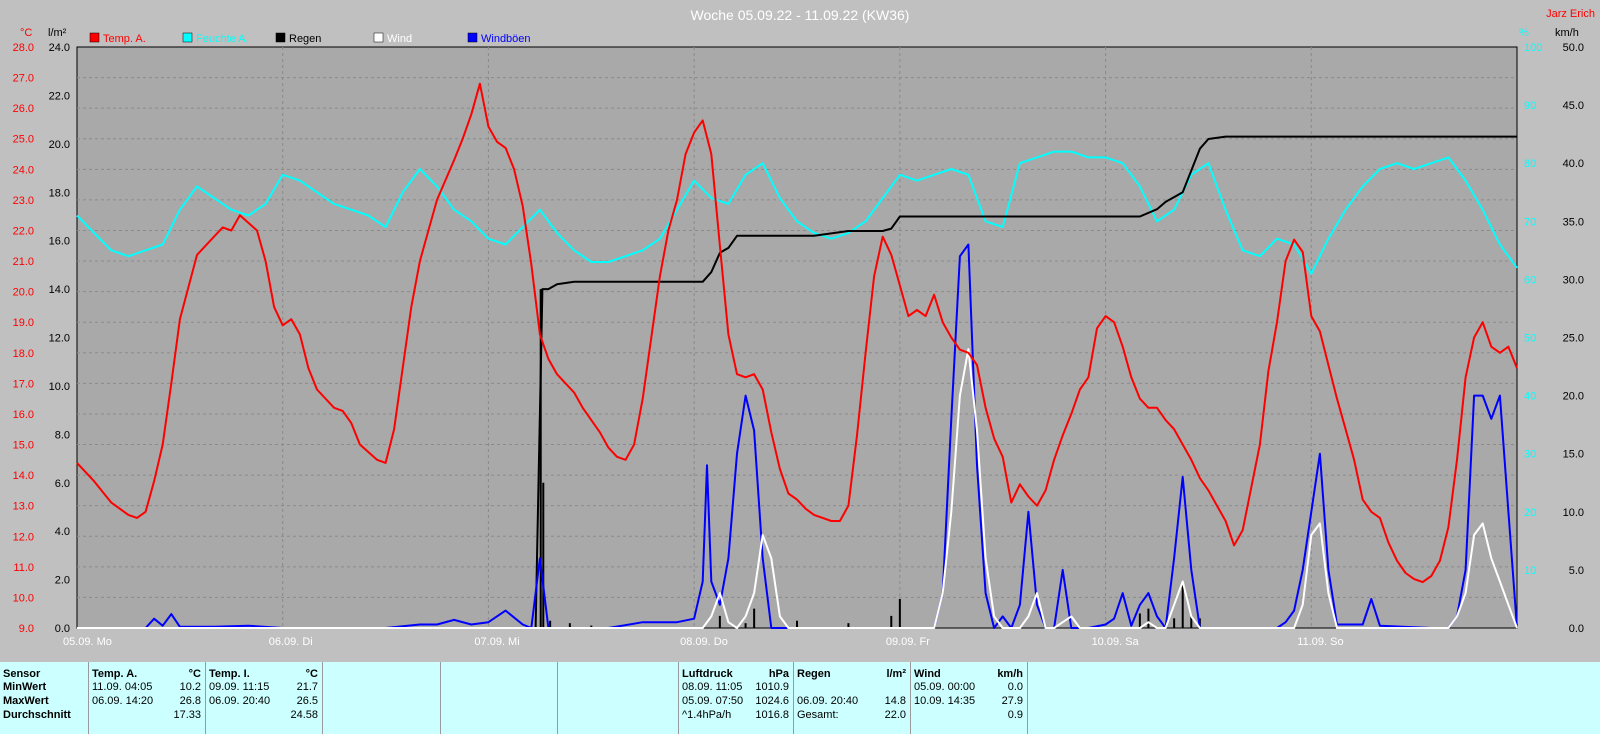  What do you see at coordinates (1530, 164) in the screenshot?
I see `humidity-tick-label: 80` at bounding box center [1530, 164].